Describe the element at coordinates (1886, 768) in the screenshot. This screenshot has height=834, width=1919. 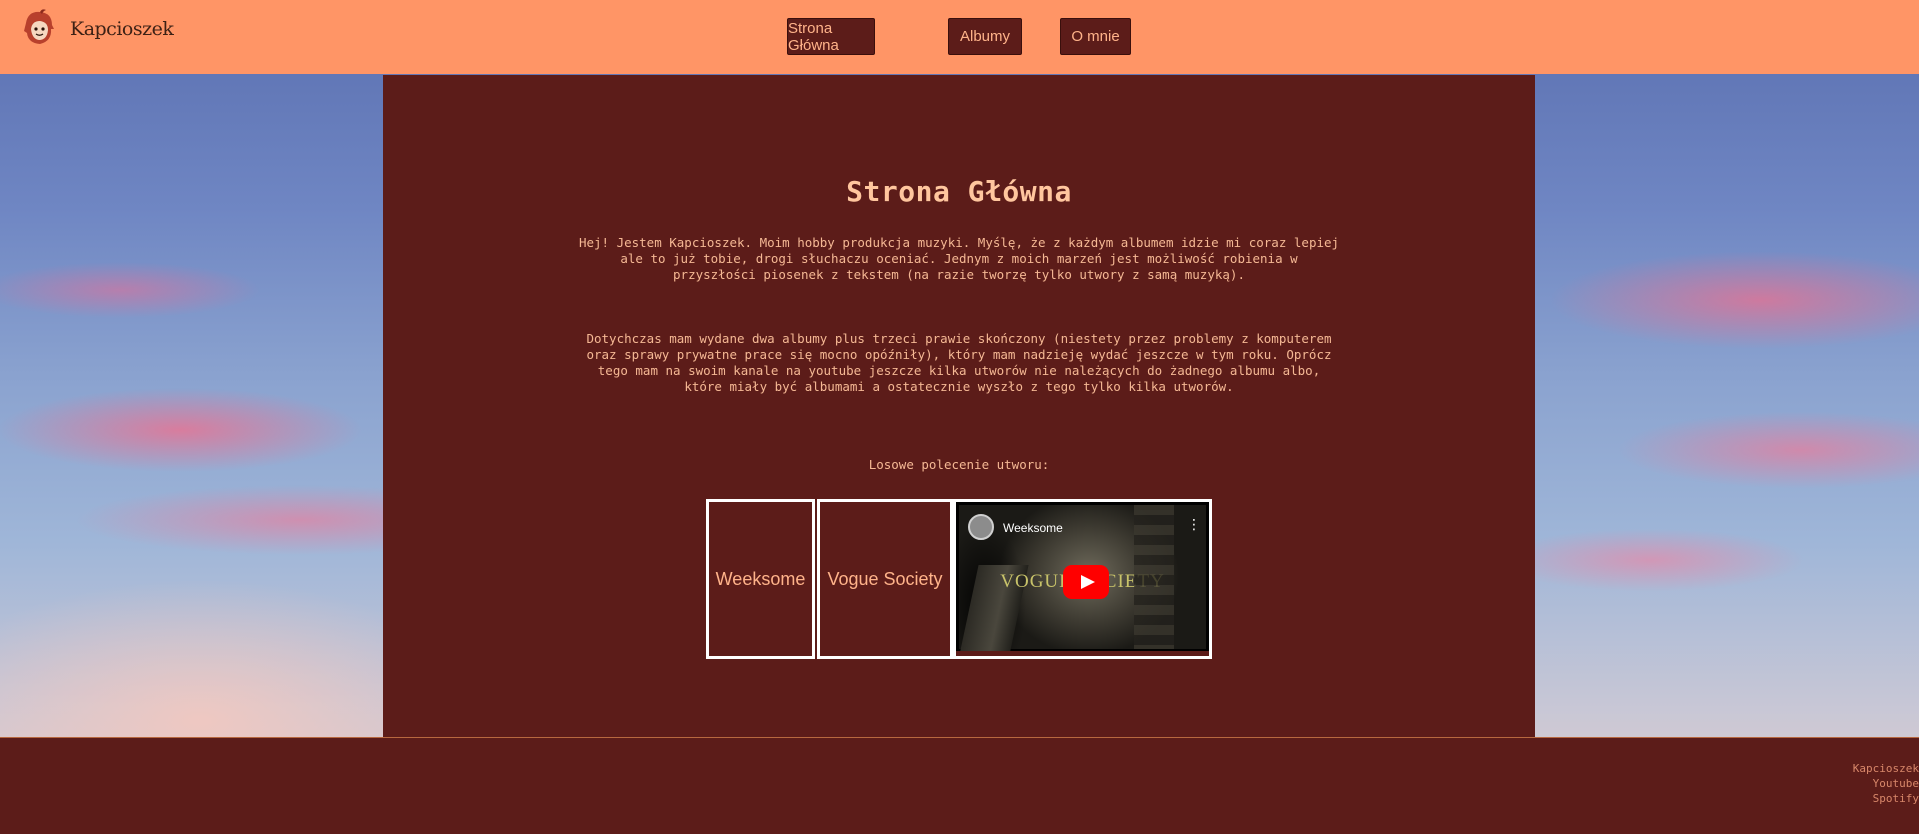
I see `footer-link-kapcioszek: Kapcioszek` at that location.